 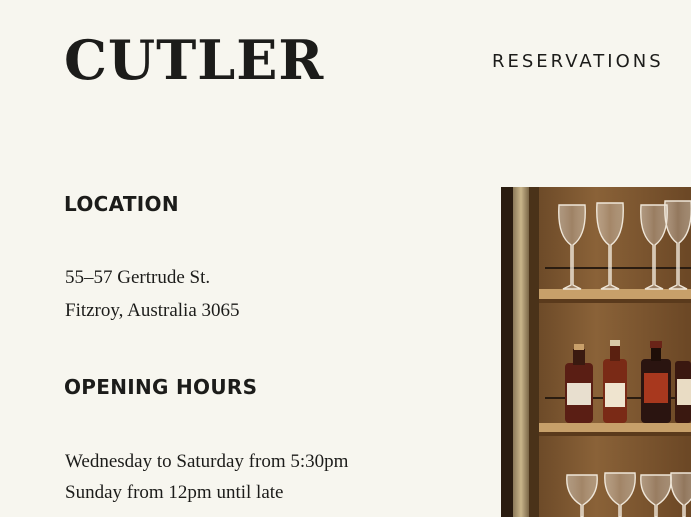 What do you see at coordinates (194, 60) in the screenshot?
I see `logo: CUTLER` at bounding box center [194, 60].